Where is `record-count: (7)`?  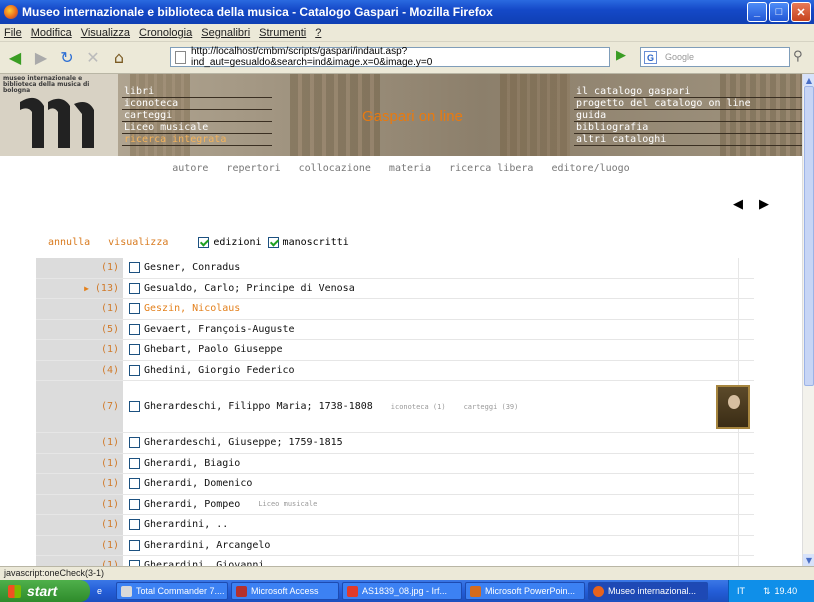 record-count: (7) is located at coordinates (110, 406).